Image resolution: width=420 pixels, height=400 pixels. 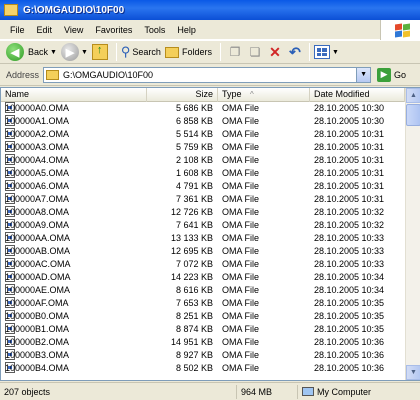 I want to click on address-input: G:\OMGAUDIO\10F00 ▼, so click(x=207, y=74).